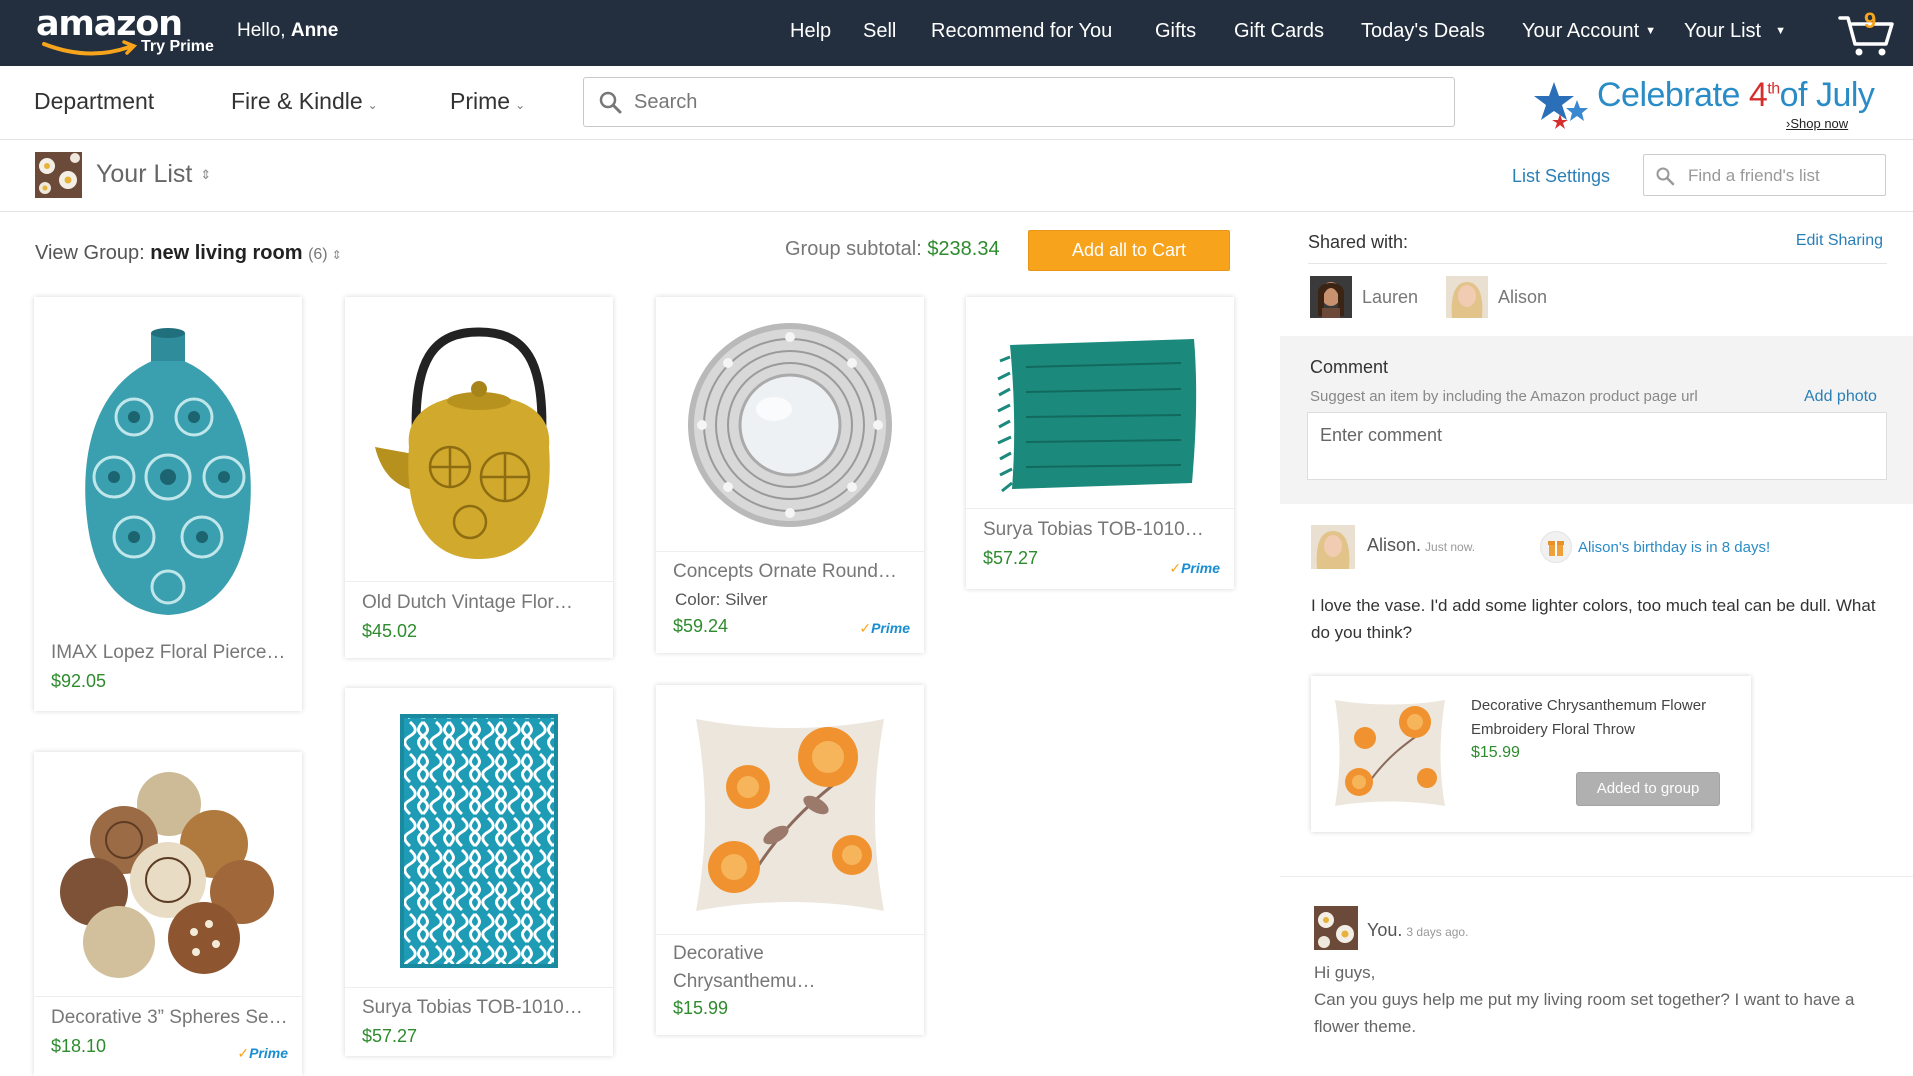 Image resolution: width=1913 pixels, height=1076 pixels. I want to click on product-price: $57.27, so click(390, 1036).